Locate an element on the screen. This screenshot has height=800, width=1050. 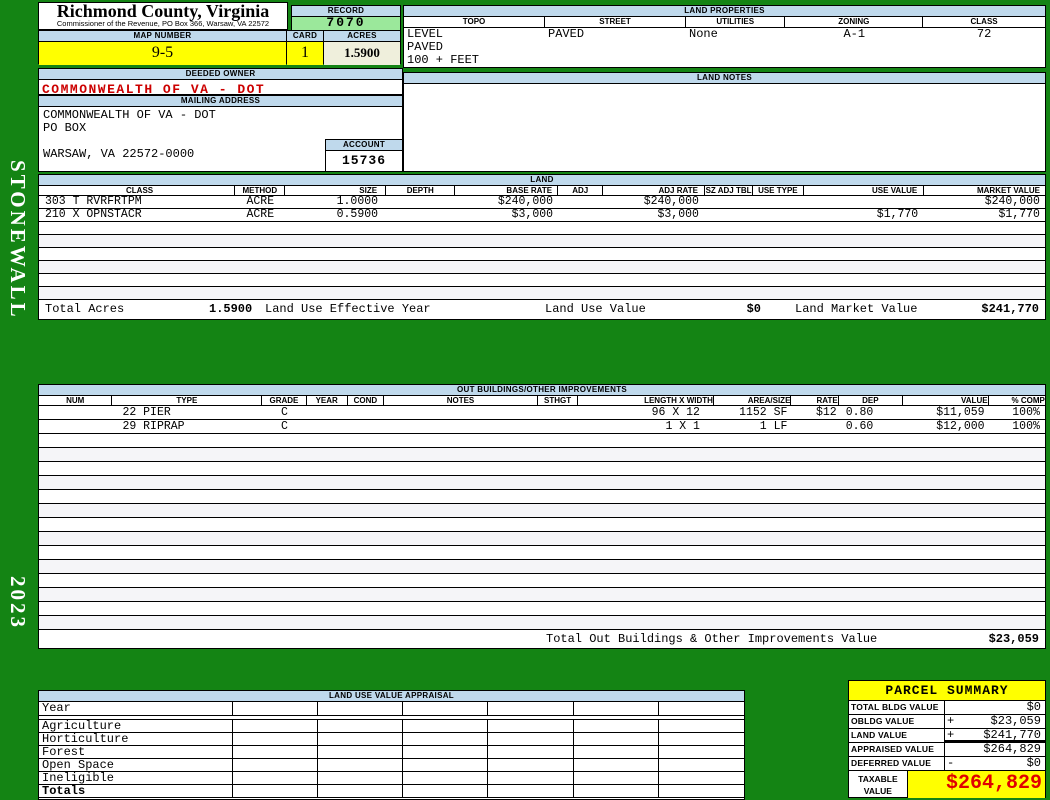
out-building-row: 29 RIPRAP C 1 X 1 1 LF 0.60 $12,000 100% is located at coordinates (542, 427).